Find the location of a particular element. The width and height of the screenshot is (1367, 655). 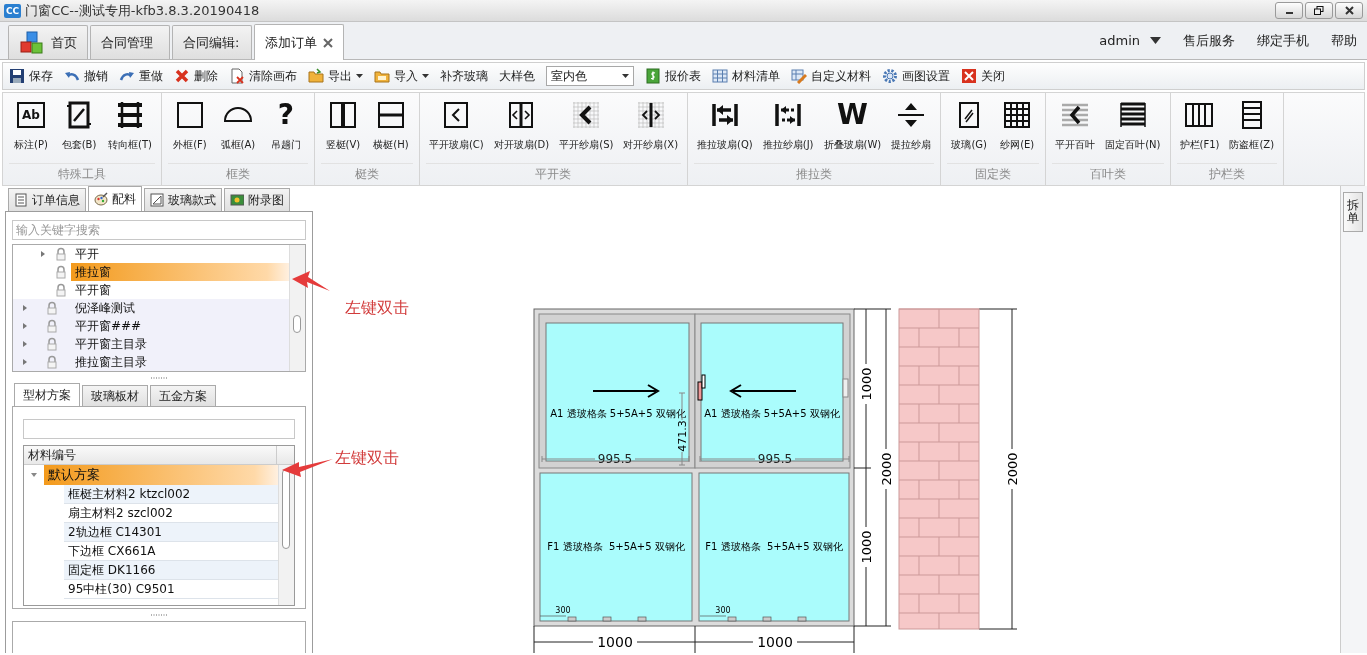

tab: 附录图 is located at coordinates (257, 199).